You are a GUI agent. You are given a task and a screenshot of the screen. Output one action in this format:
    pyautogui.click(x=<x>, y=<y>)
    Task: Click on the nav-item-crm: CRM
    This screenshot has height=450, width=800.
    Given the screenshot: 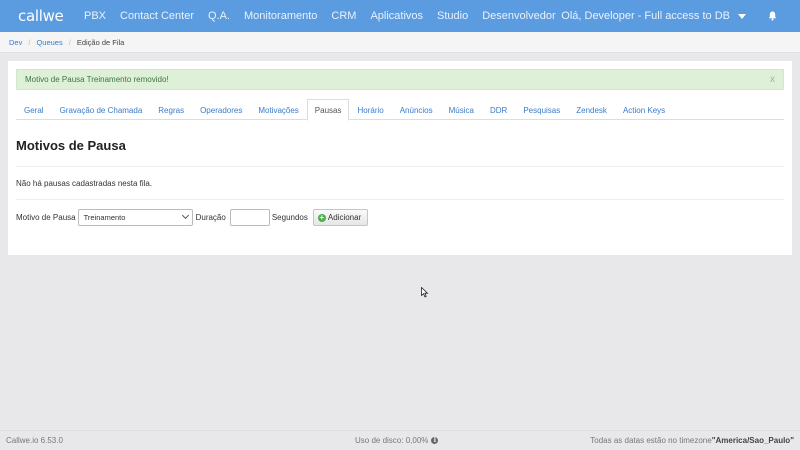 What is the action you would take?
    pyautogui.click(x=343, y=16)
    